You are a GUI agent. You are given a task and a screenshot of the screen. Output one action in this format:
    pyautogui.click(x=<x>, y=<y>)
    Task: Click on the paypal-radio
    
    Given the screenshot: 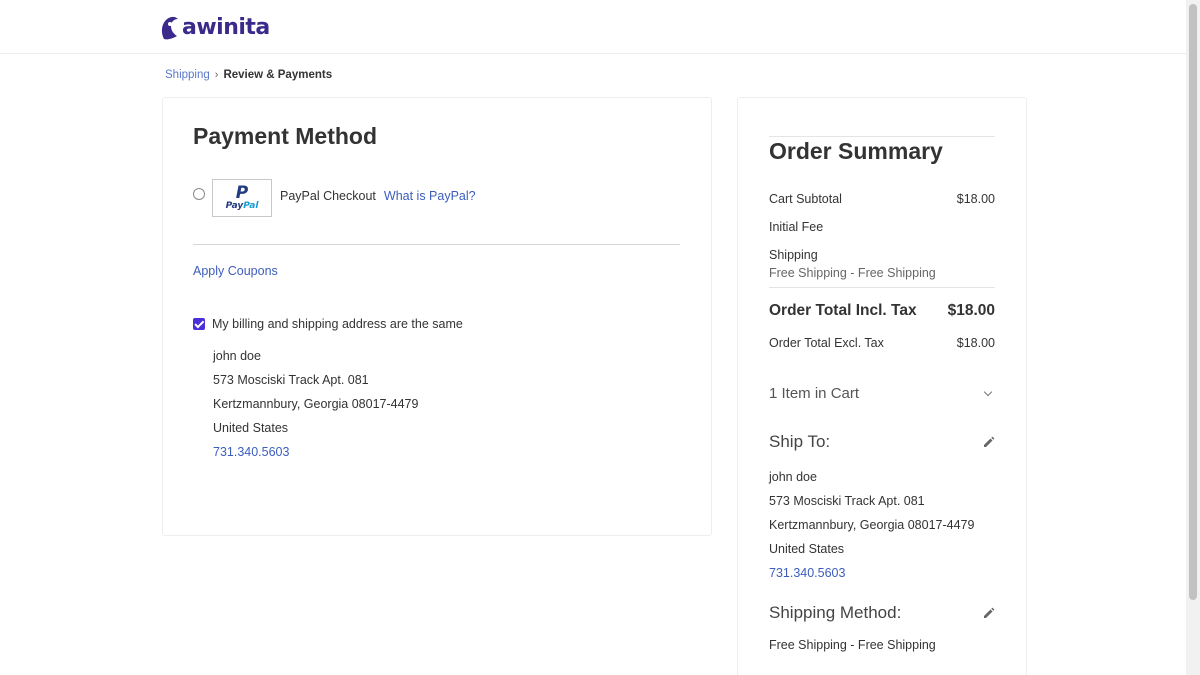 What is the action you would take?
    pyautogui.click(x=199, y=194)
    